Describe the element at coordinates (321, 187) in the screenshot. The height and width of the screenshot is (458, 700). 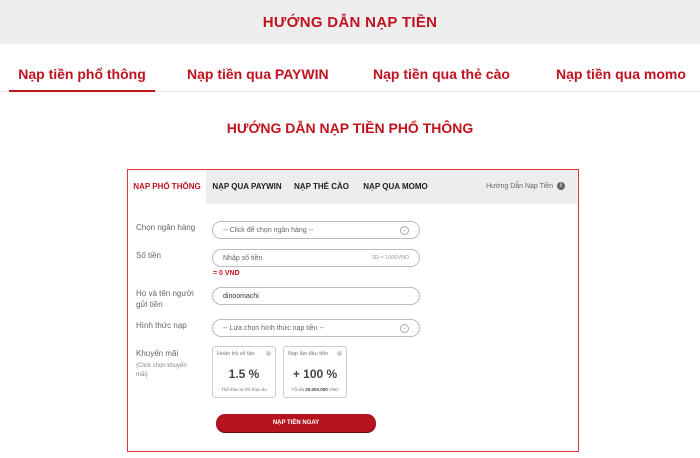
I see `inner-tab-the-cao: NẠP THẺ CÀO` at that location.